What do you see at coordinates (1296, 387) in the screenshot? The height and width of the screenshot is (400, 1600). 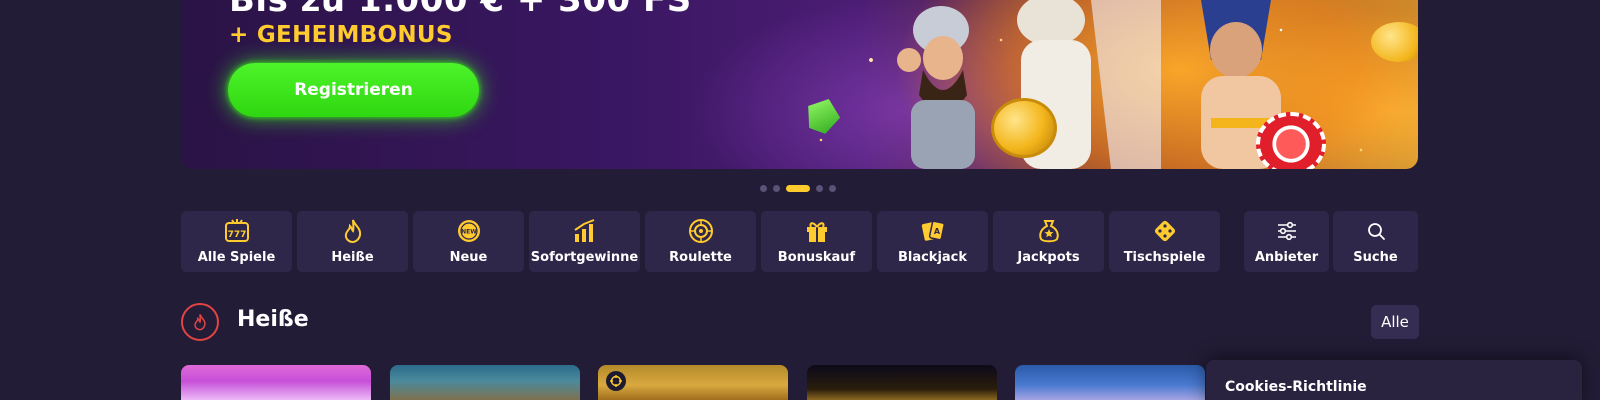 I see `cookie-banner-title: Cookies-Richtlinie` at bounding box center [1296, 387].